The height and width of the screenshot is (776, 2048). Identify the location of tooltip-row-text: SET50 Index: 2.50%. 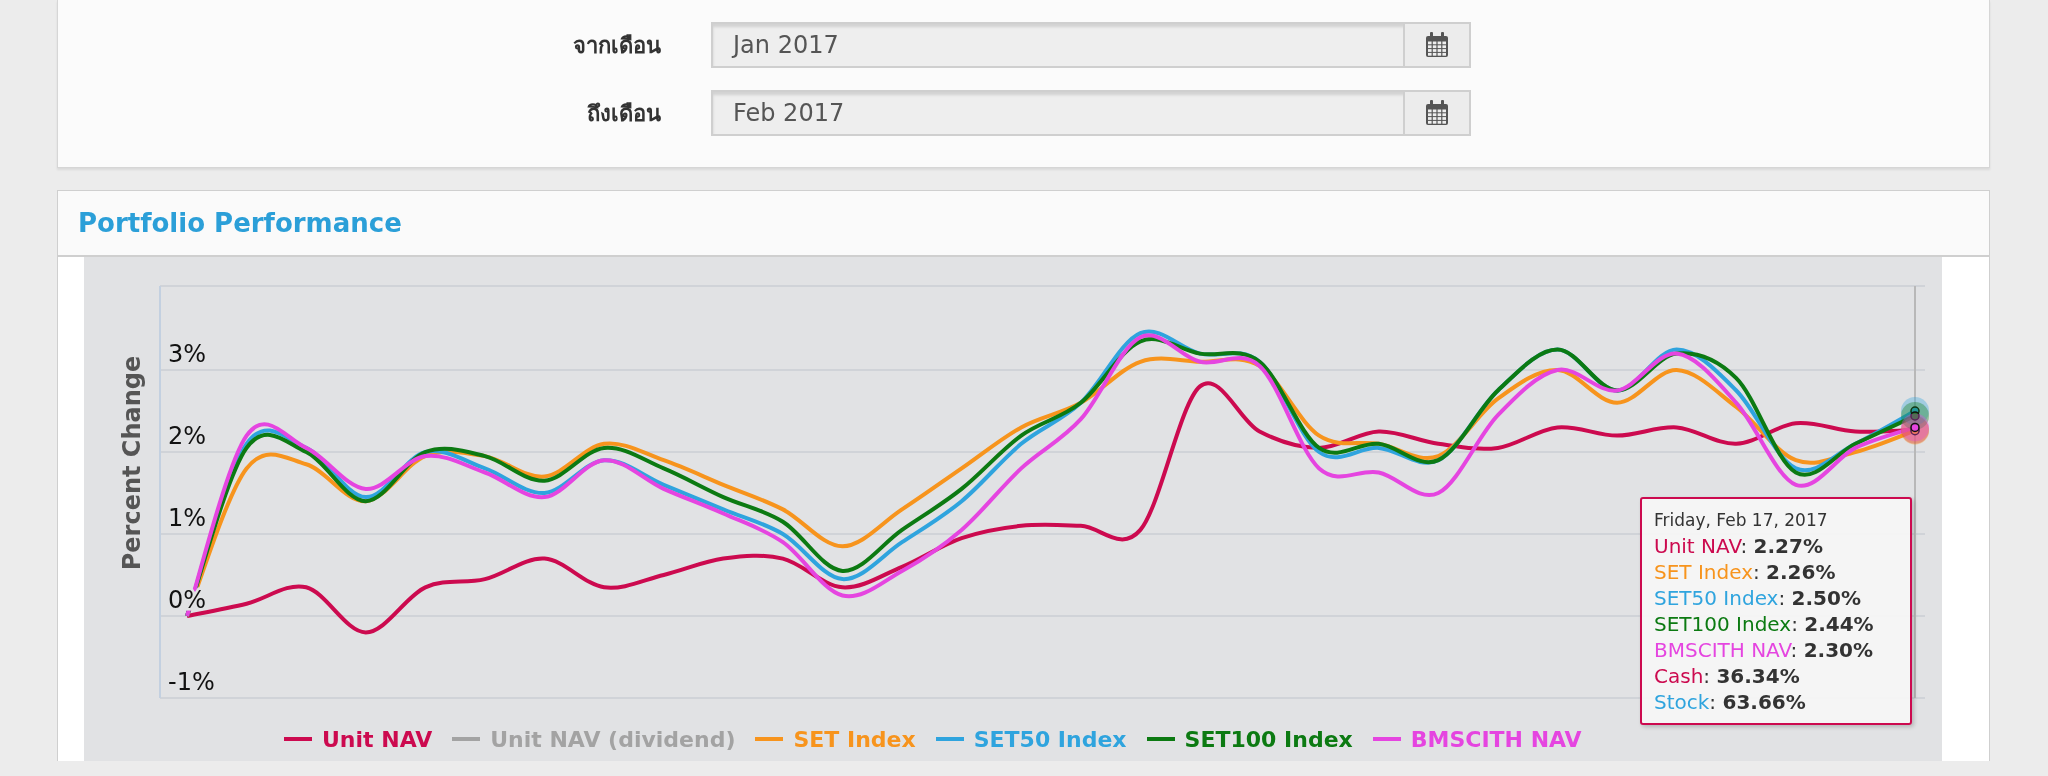
(1758, 598).